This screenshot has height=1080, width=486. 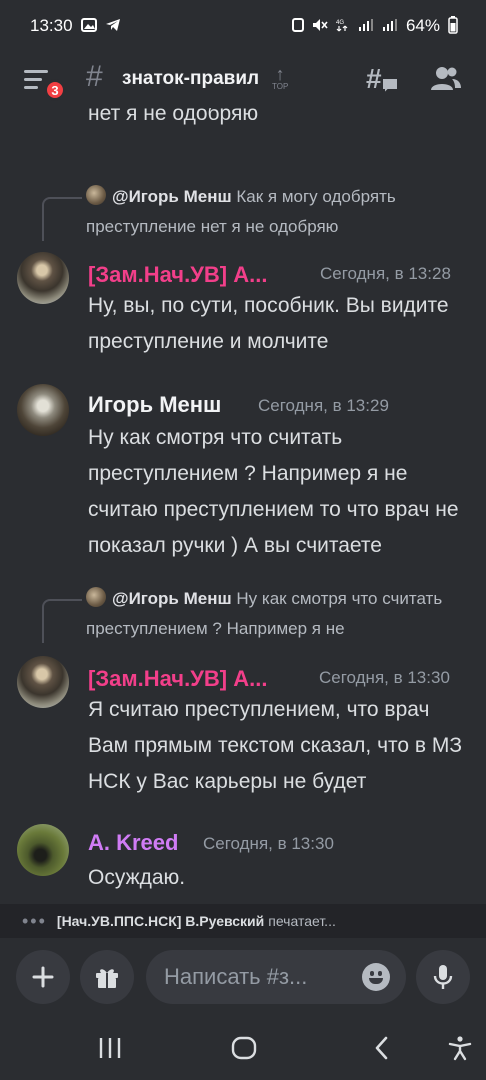 What do you see at coordinates (51, 25) in the screenshot?
I see `status-time: 13:30` at bounding box center [51, 25].